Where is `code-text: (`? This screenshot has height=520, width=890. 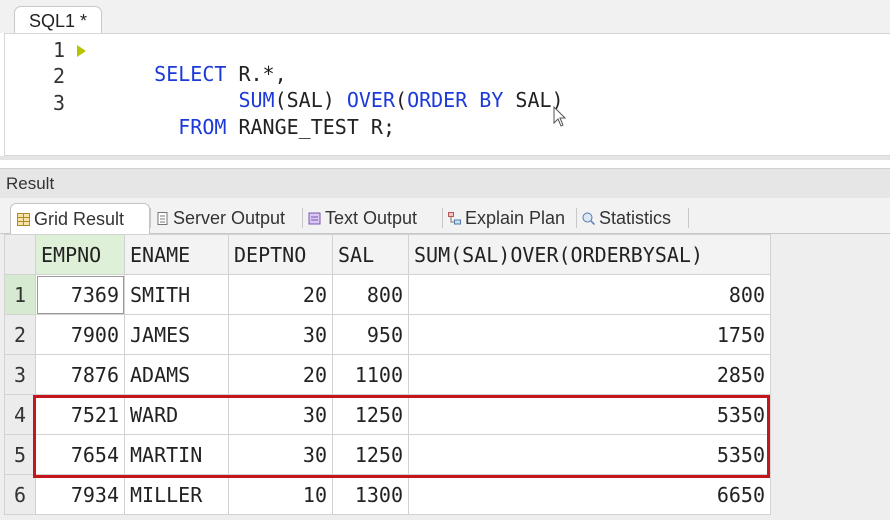
code-text: ( is located at coordinates (401, 100).